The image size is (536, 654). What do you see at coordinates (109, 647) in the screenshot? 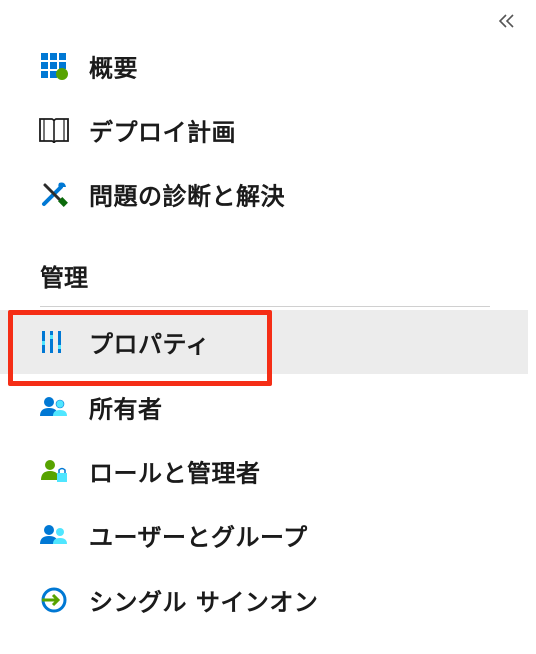
I see `nav-item-partial` at bounding box center [109, 647].